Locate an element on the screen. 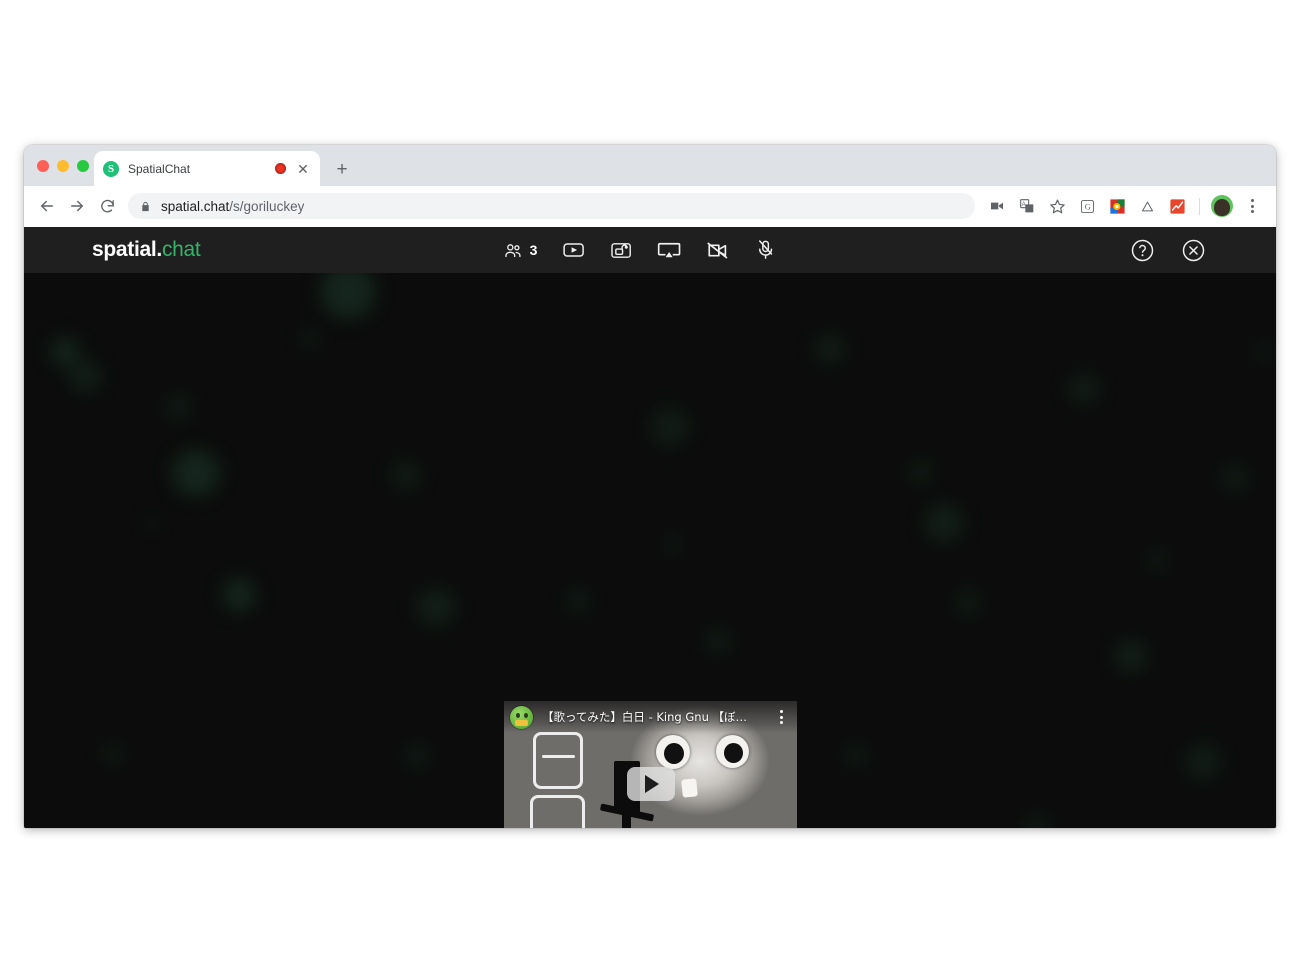  lock-icon is located at coordinates (145, 206).